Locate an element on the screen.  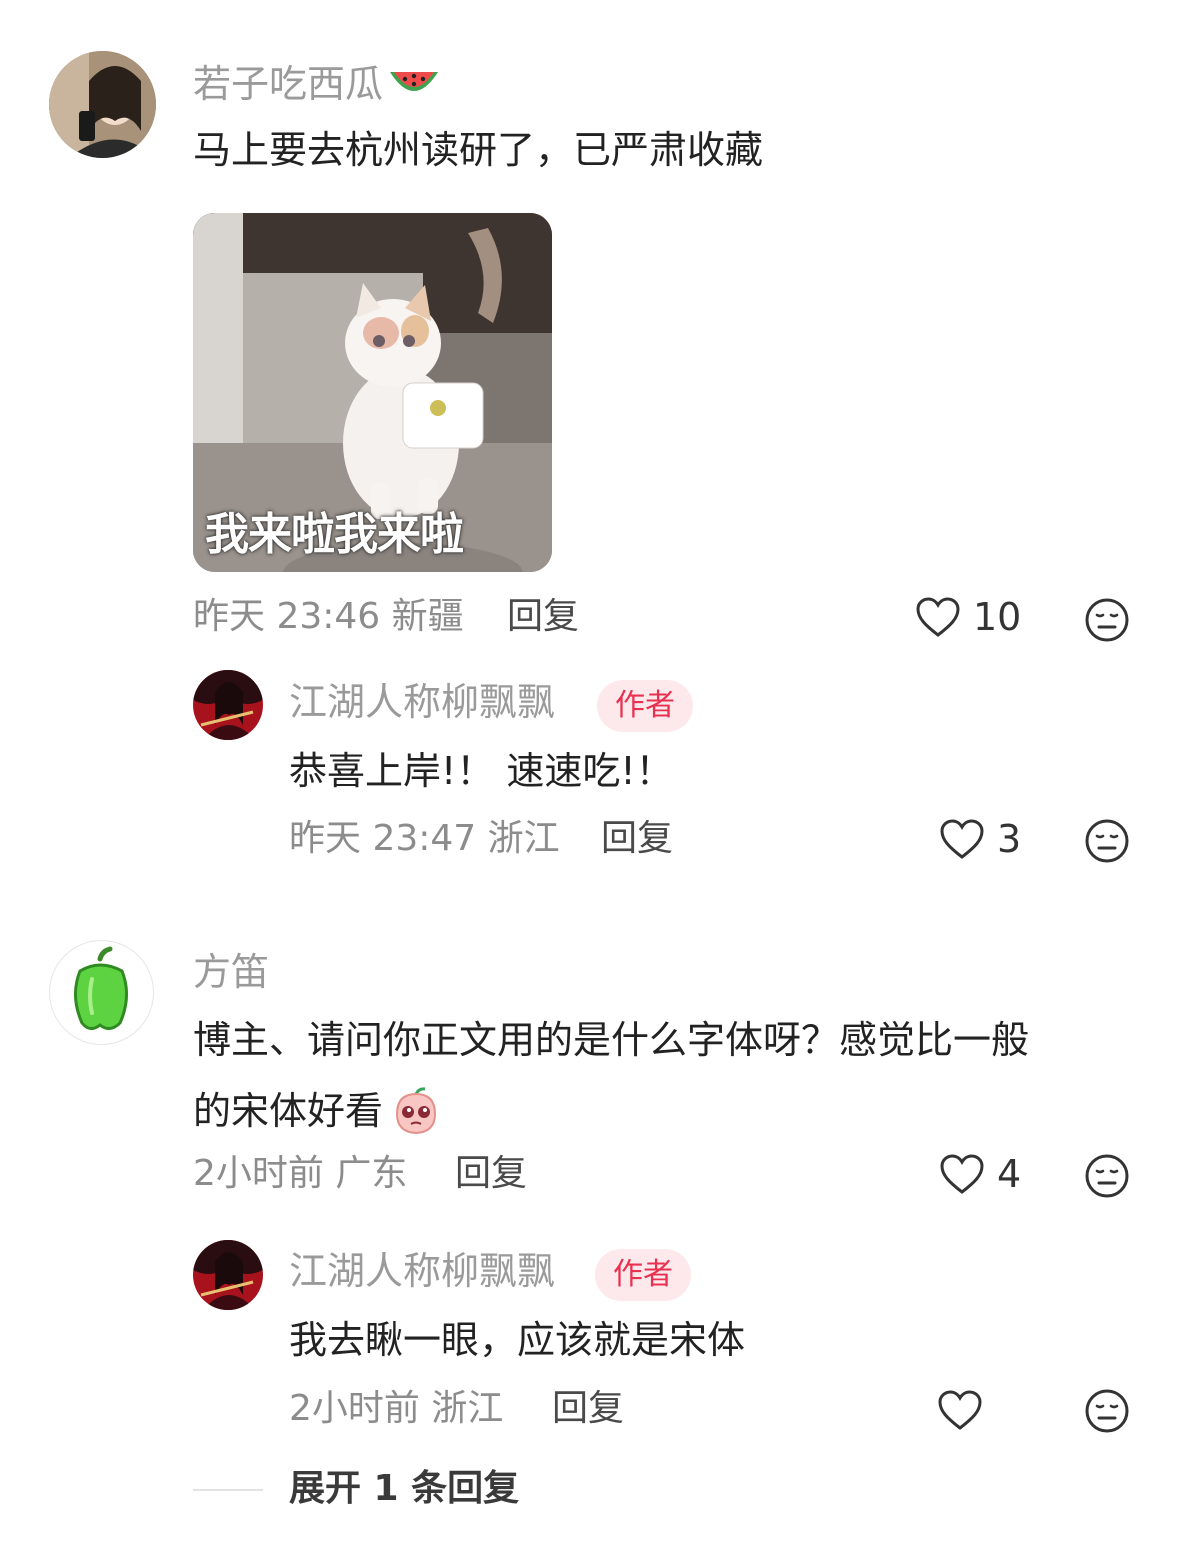
comment-text-line1: 博主、请问你正文用的是什么字体呀？感觉比一般 is located at coordinates (611, 1040).